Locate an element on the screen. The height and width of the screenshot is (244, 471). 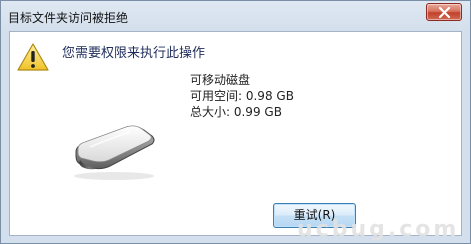
close-icon is located at coordinates (444, 12).